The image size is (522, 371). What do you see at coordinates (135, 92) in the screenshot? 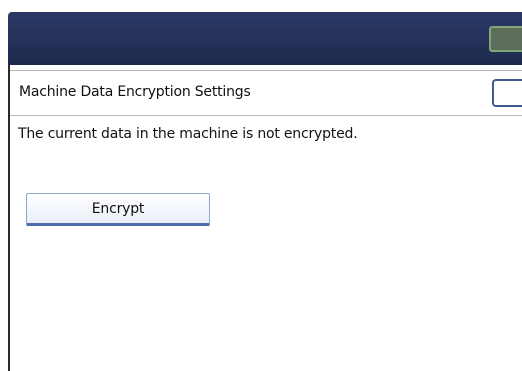
I see `page-title: Machine Data Encryption Settings` at bounding box center [135, 92].